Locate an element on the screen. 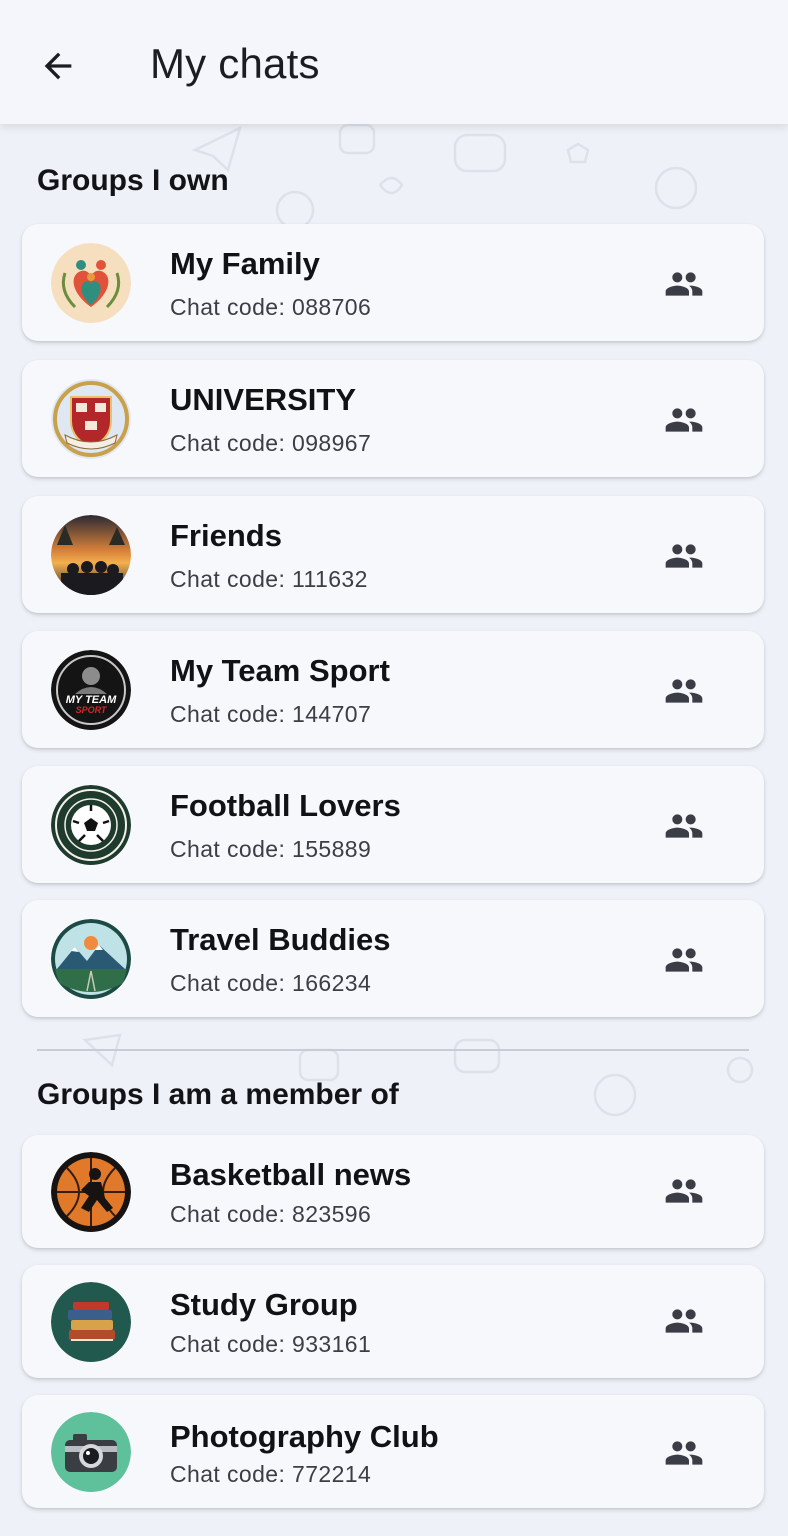  chat-card-friends: Friends Chat code: 111632 is located at coordinates (393, 554).